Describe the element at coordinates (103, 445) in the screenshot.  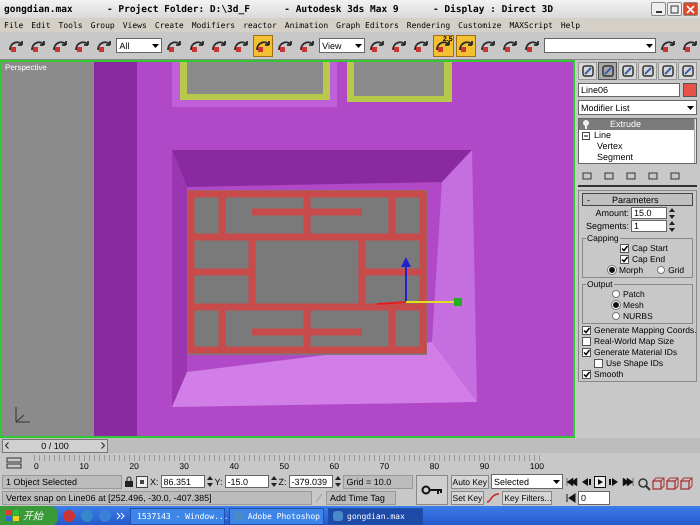
I see `right-chevron-icon` at that location.